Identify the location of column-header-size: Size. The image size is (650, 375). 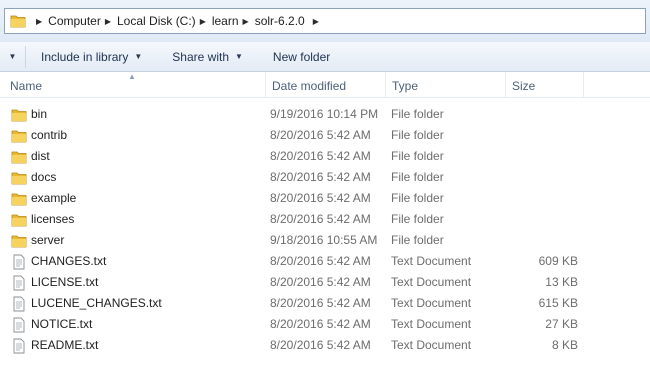
(545, 85).